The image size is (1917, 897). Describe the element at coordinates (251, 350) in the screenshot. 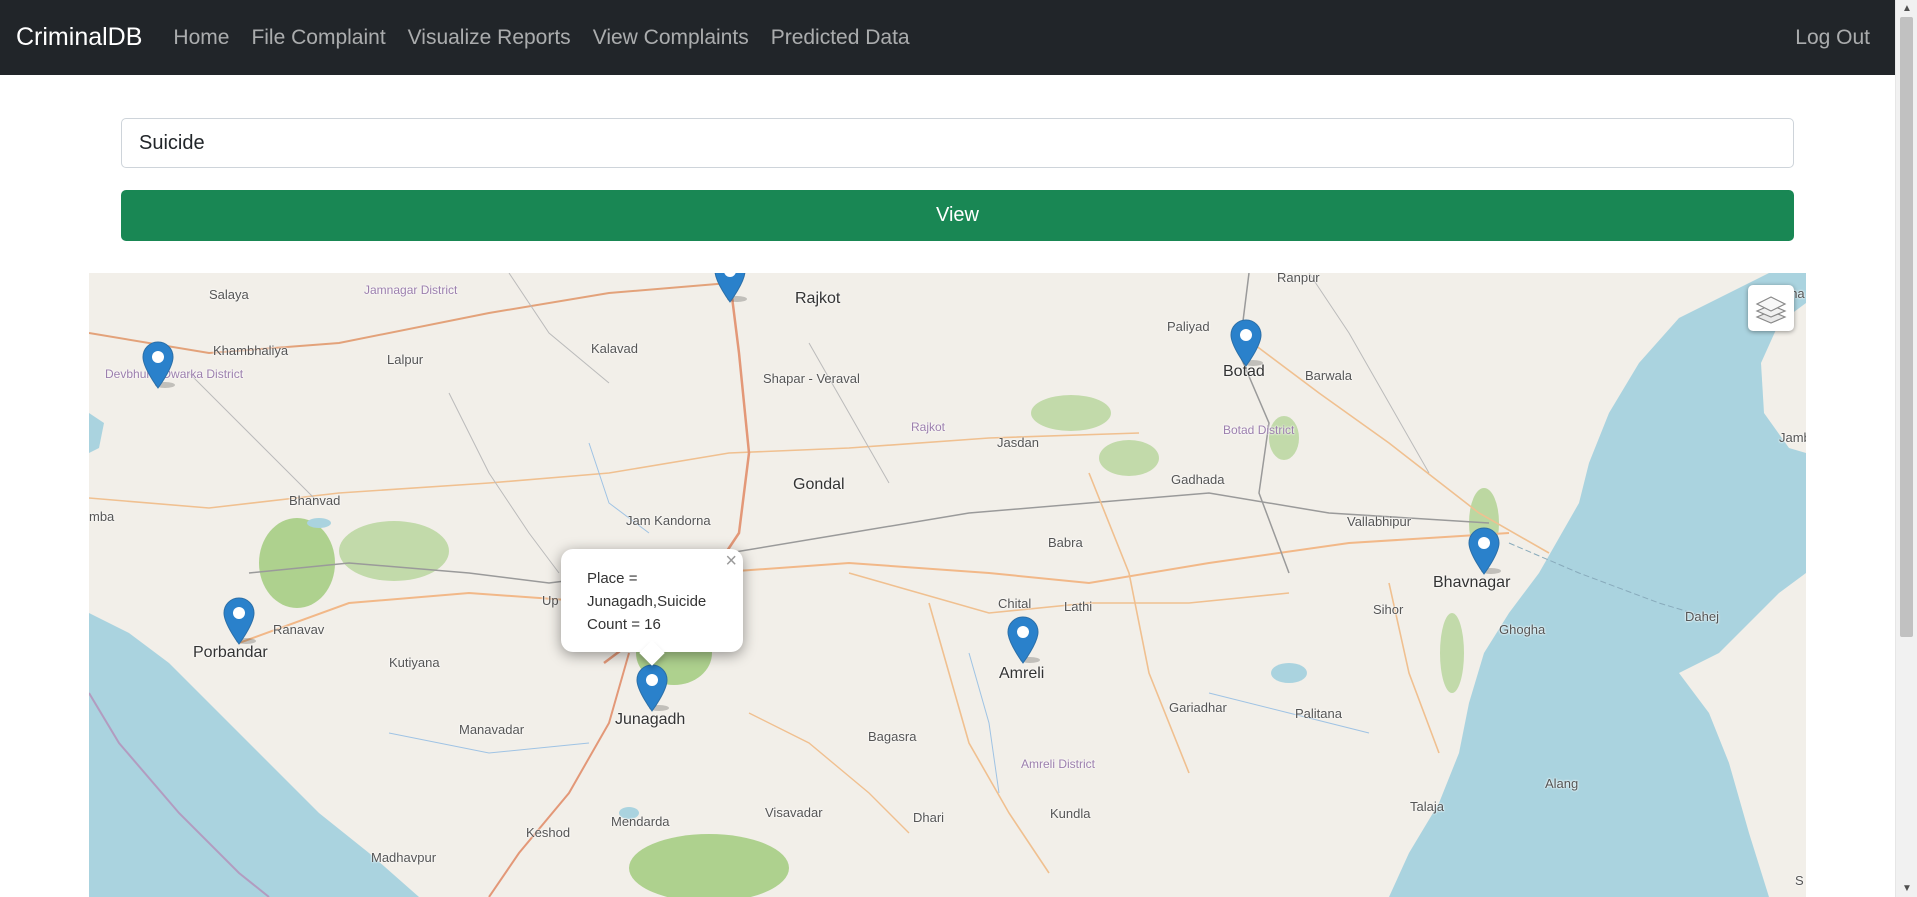

I see `map-label-khambhaliya: Khambhaliya` at that location.